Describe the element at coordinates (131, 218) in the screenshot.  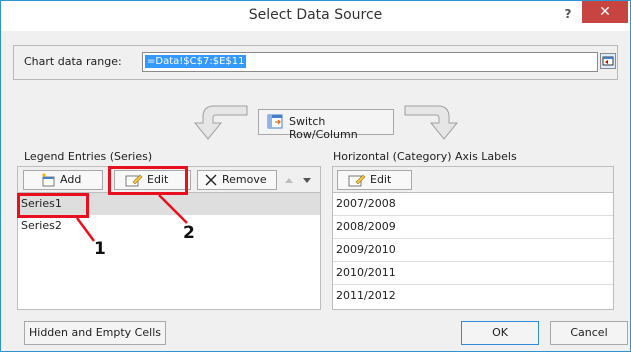
I see `annotation-arrows` at that location.